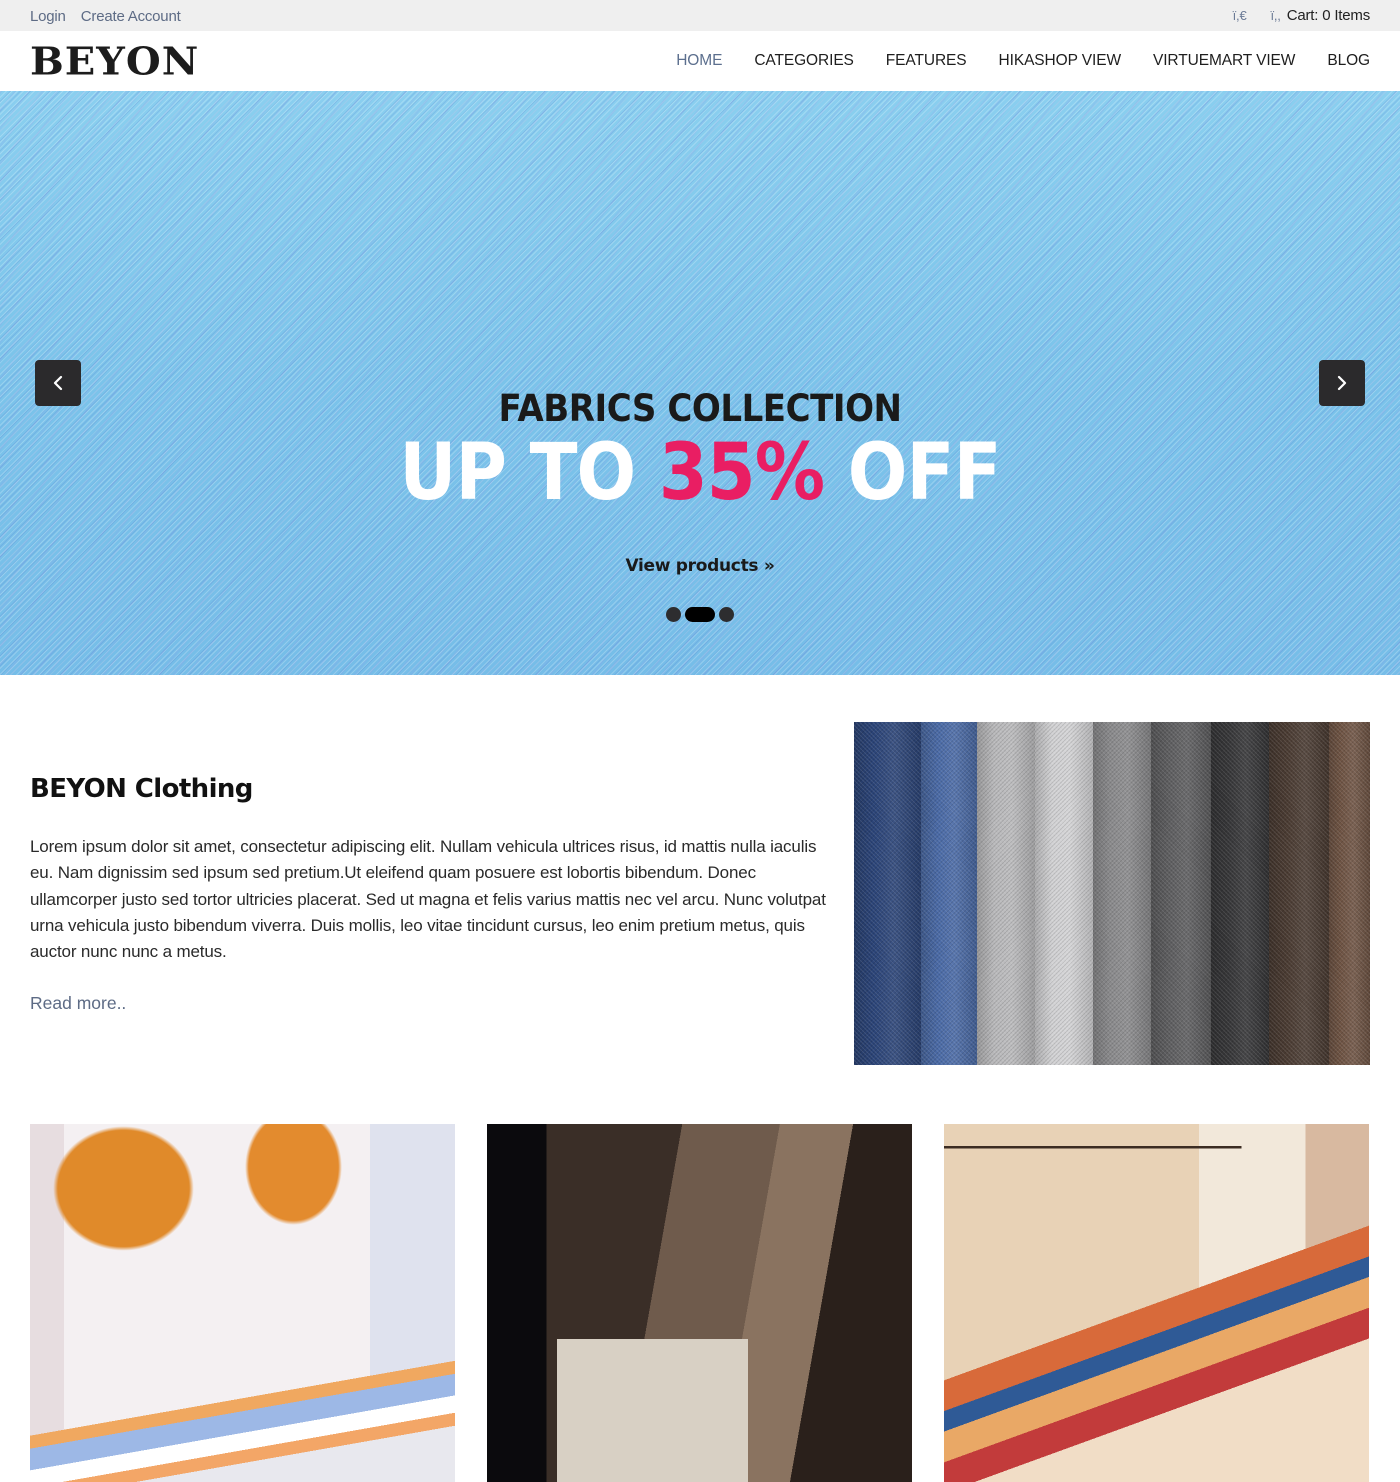 This screenshot has width=1400, height=1482. Describe the element at coordinates (1156, 1303) in the screenshot. I see `gallery-image-hangers` at that location.